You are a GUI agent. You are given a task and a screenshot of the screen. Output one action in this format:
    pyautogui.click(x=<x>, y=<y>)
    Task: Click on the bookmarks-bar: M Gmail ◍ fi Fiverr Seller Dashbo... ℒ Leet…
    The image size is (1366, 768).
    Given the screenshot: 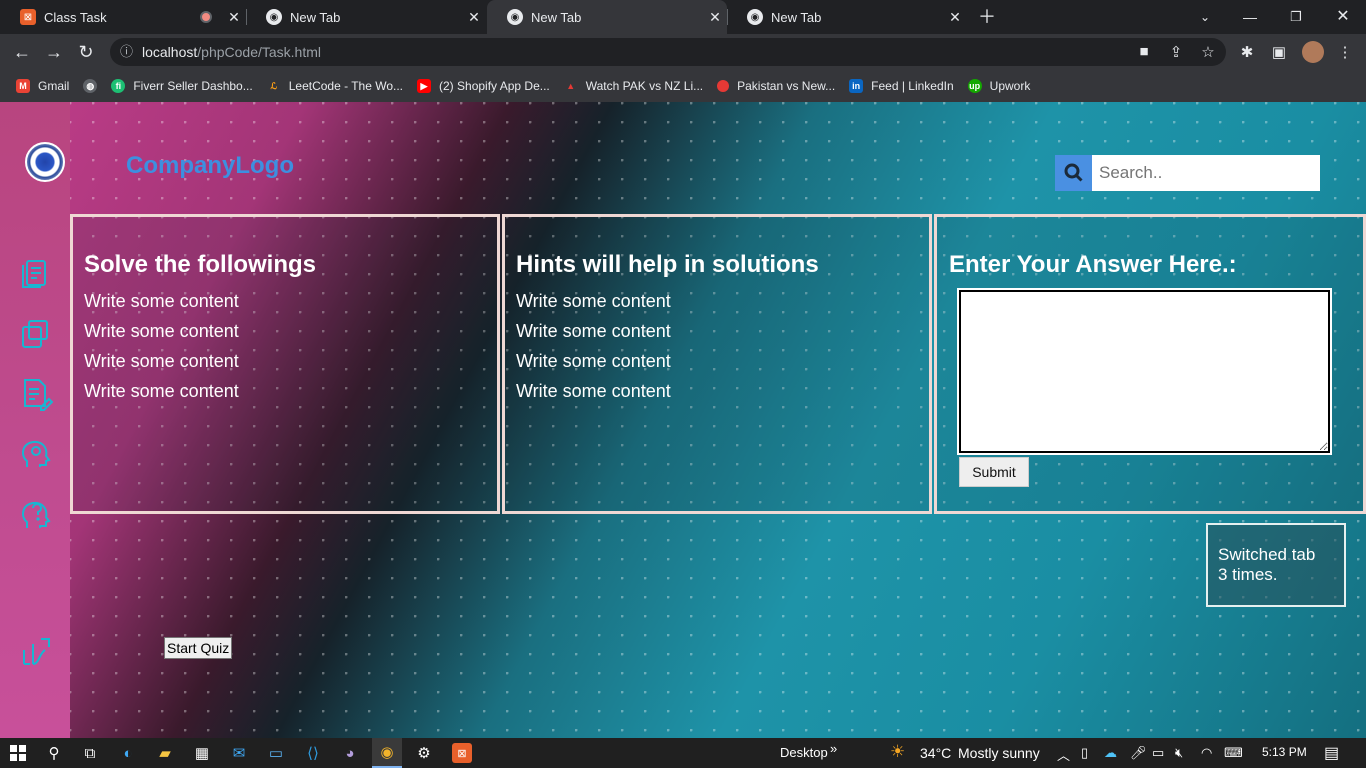 What is the action you would take?
    pyautogui.click(x=683, y=86)
    